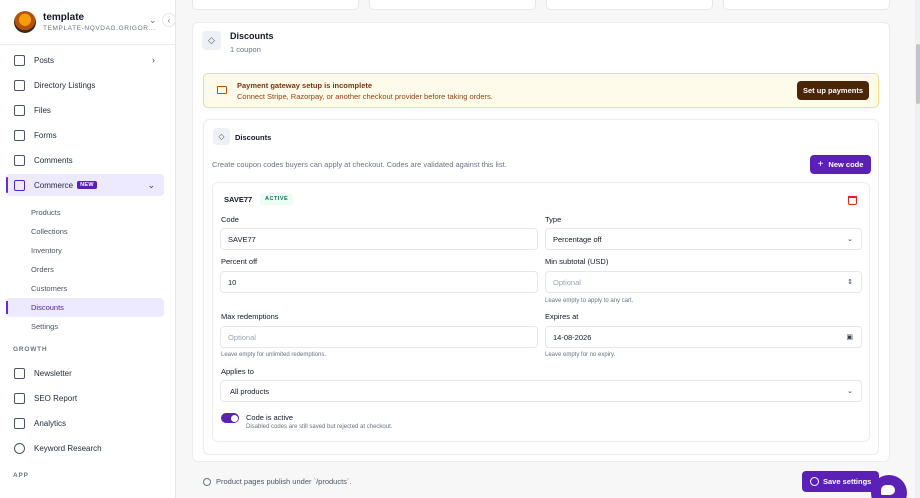 Image resolution: width=920 pixels, height=498 pixels. What do you see at coordinates (87, 44) in the screenshot?
I see `divider` at bounding box center [87, 44].